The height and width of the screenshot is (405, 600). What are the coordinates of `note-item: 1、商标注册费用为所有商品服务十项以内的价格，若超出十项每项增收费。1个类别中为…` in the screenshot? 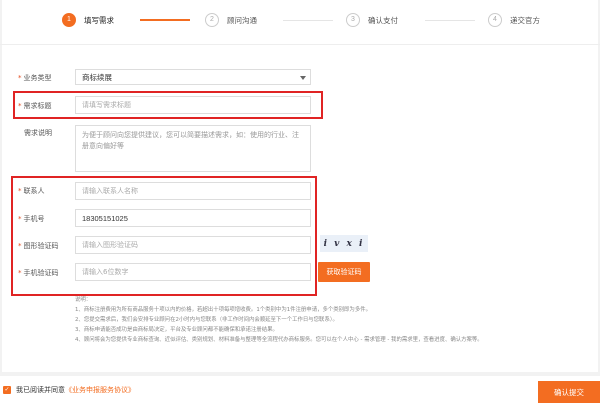 It's located at (223, 310).